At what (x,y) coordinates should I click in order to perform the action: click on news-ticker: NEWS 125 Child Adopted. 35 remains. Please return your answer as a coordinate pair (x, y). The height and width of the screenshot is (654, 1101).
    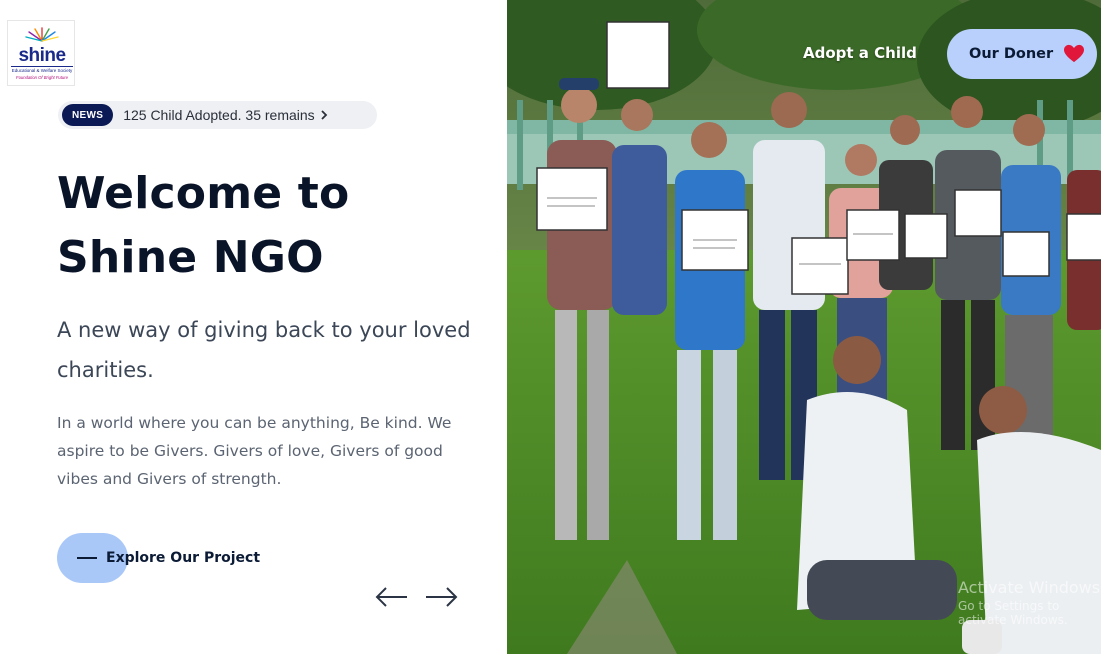
    Looking at the image, I should click on (217, 115).